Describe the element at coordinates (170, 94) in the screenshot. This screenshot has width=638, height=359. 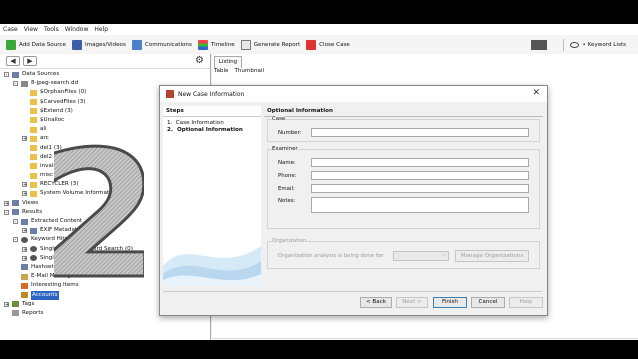
I see `app-icon` at that location.